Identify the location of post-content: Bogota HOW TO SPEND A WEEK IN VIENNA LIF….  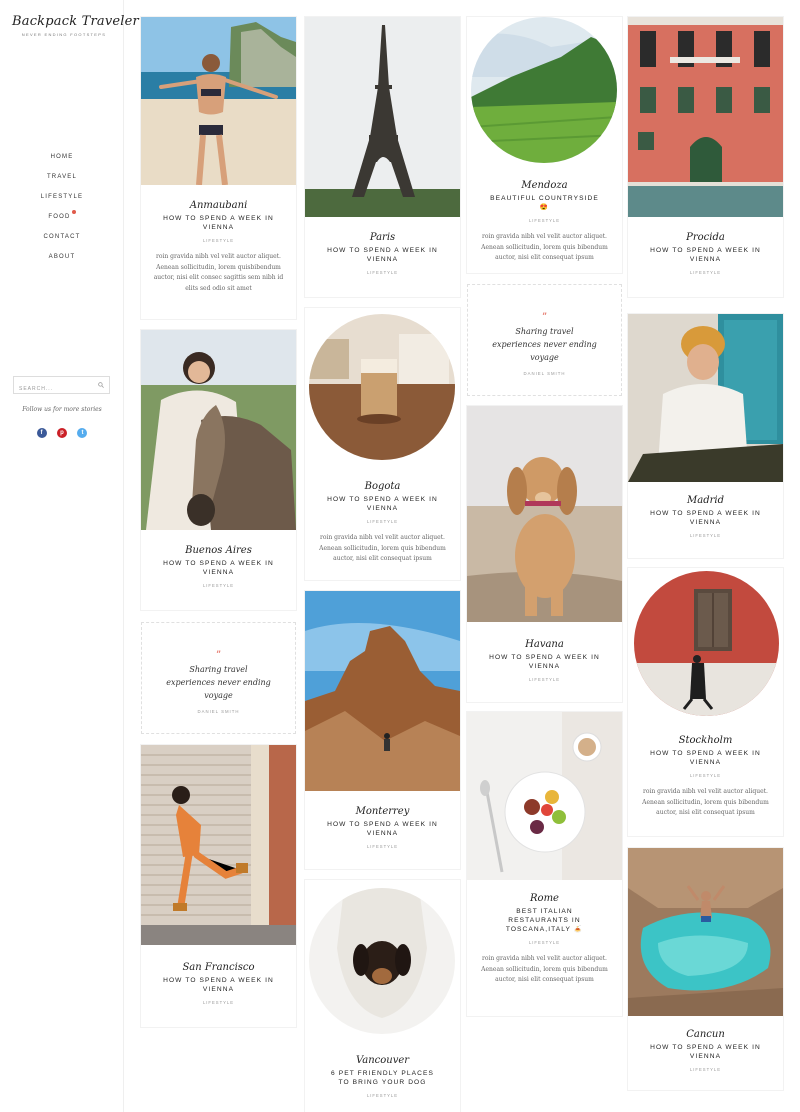
(382, 522).